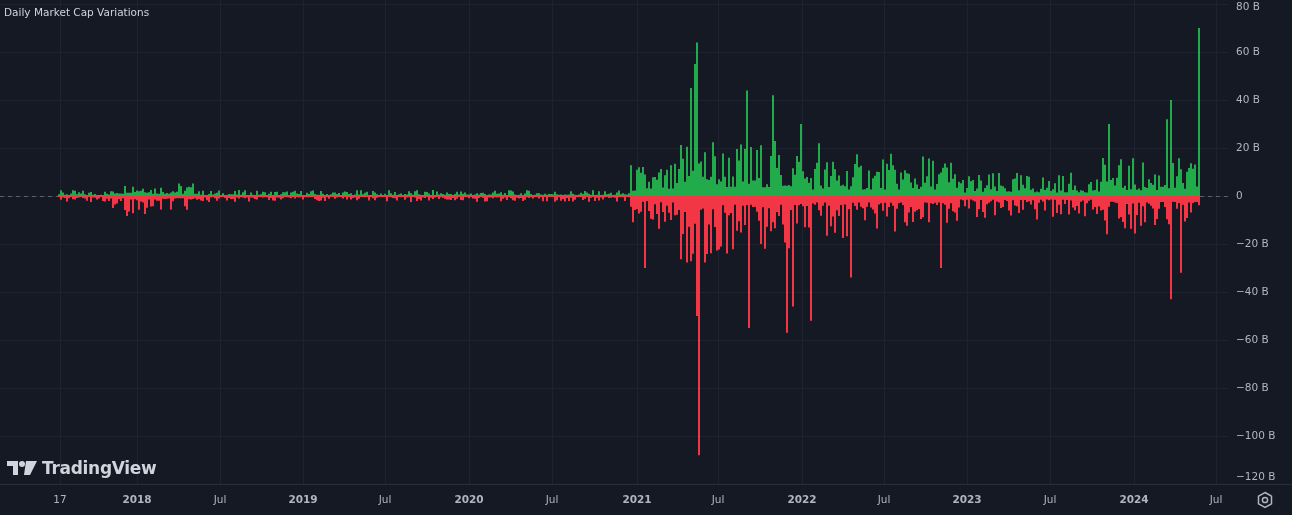 The width and height of the screenshot is (1292, 515). Describe the element at coordinates (99, 468) in the screenshot. I see `logo-text: TradingView` at that location.